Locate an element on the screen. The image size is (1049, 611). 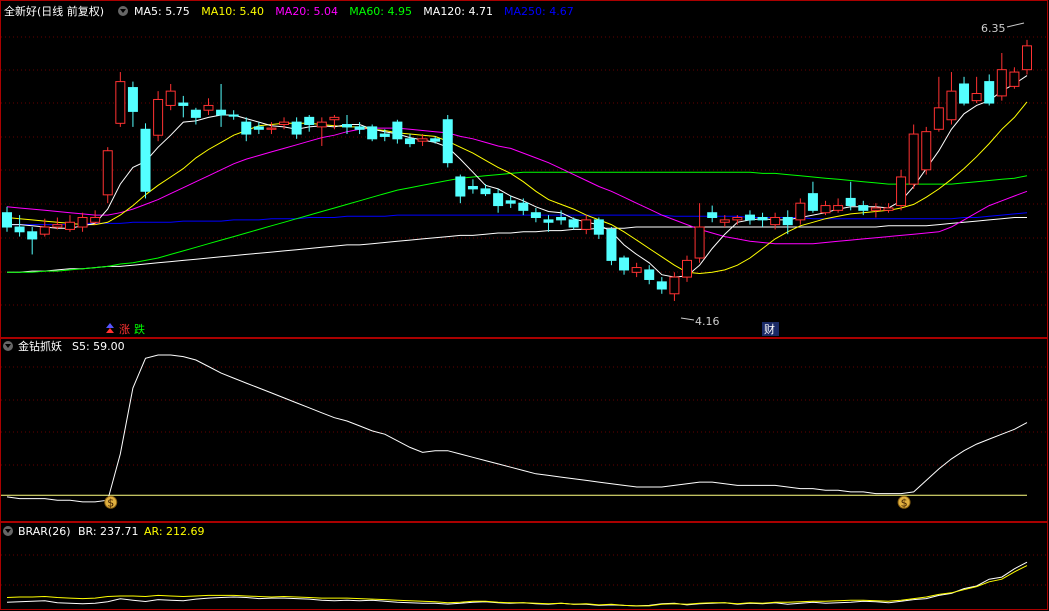
ma-indicator-5: MA250: 4.67 is located at coordinates (539, 11).